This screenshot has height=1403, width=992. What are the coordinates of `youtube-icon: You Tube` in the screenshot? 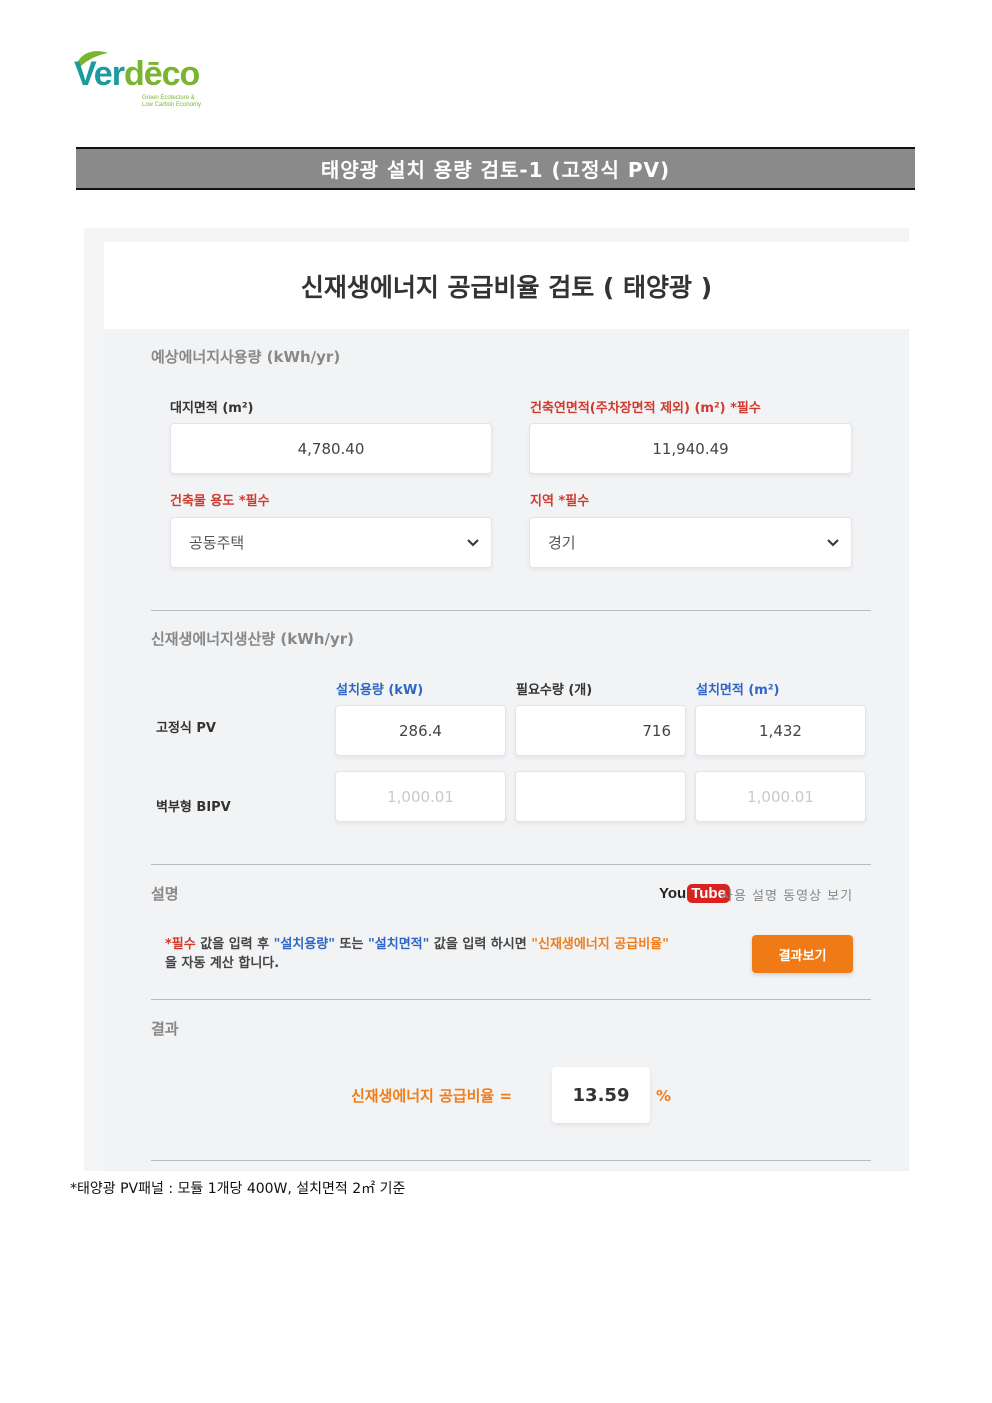 It's located at (694, 893).